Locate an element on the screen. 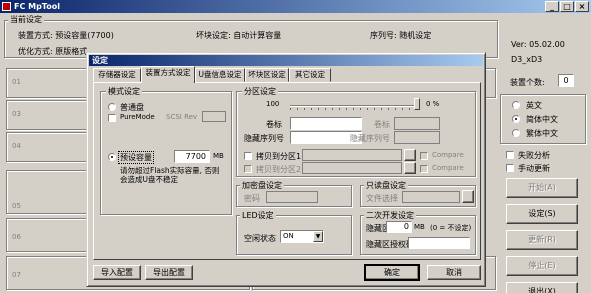  password-input is located at coordinates (292, 197).